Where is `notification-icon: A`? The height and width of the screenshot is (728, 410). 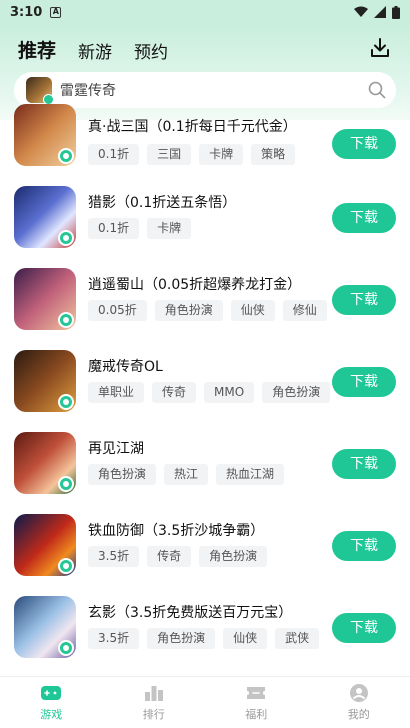 notification-icon: A is located at coordinates (56, 12).